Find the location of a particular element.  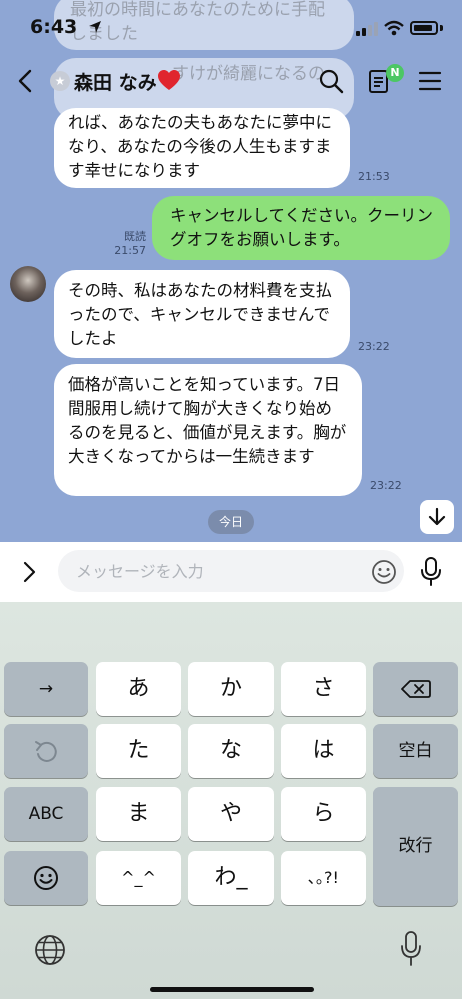

contact-name: 森田 なみ is located at coordinates (115, 81).